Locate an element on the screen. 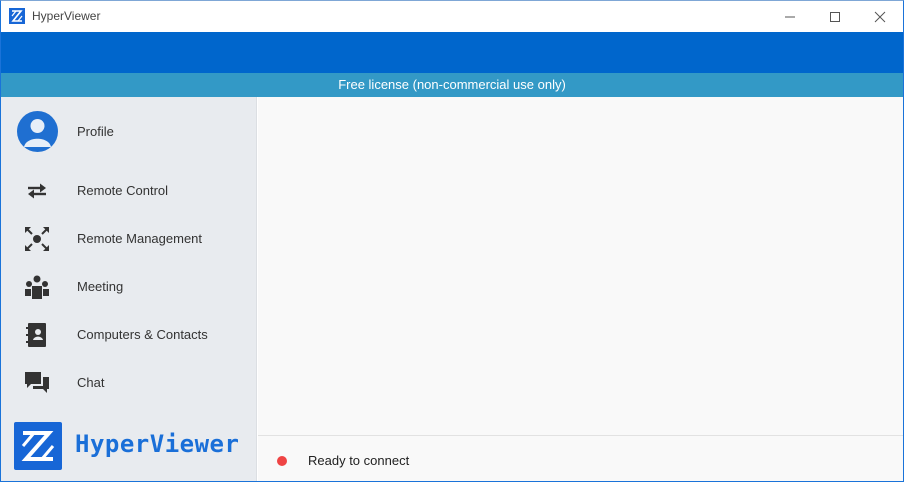  brand-name: HyperViewer is located at coordinates (157, 444).